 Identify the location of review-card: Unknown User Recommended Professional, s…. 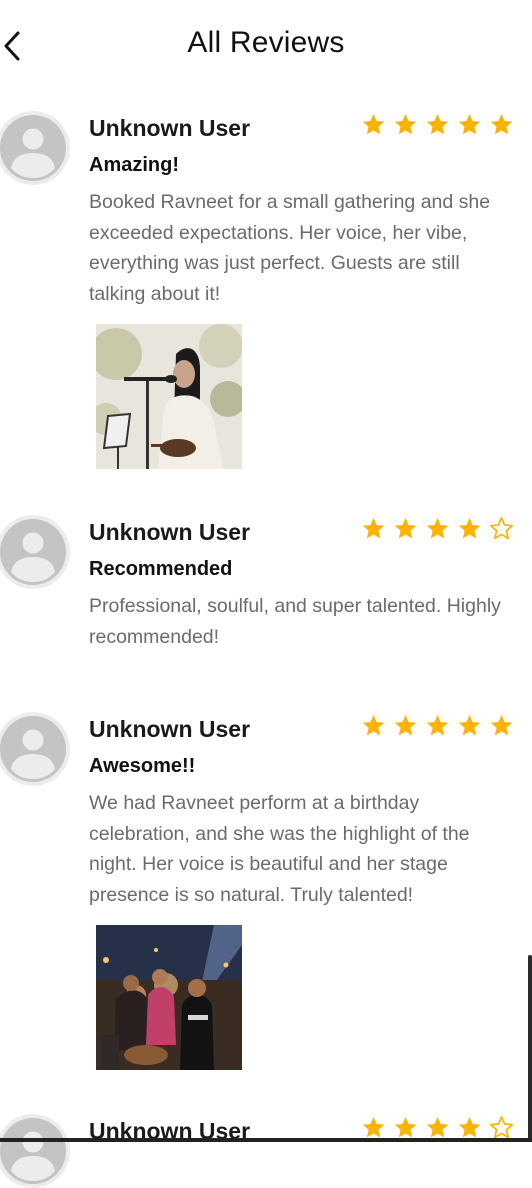
(266, 590).